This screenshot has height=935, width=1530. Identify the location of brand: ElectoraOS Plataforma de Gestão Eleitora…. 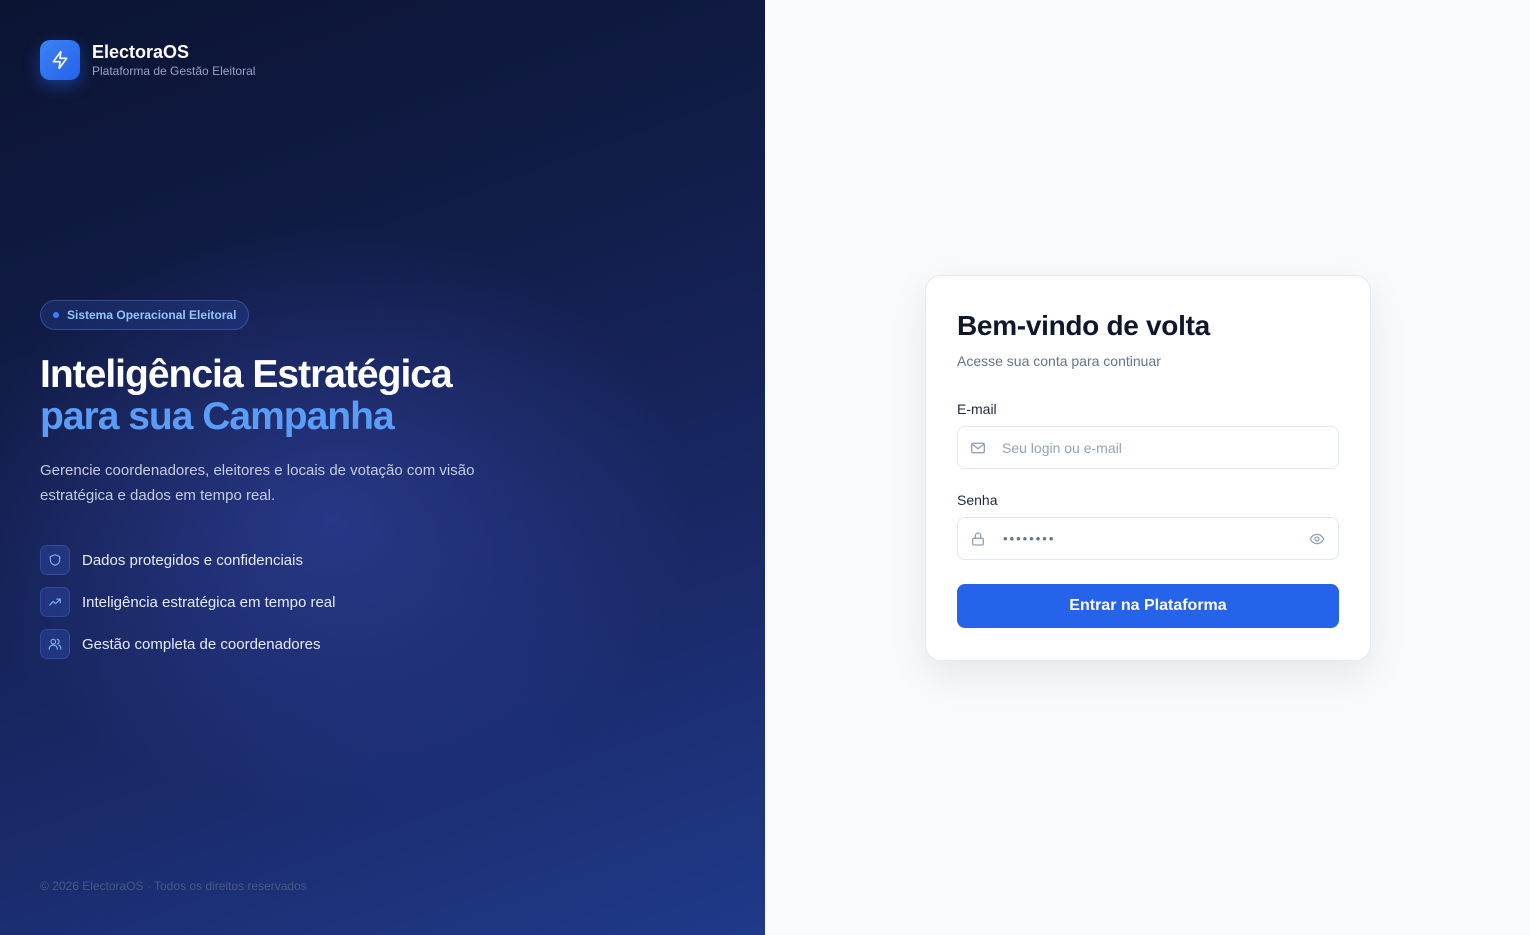
(147, 60).